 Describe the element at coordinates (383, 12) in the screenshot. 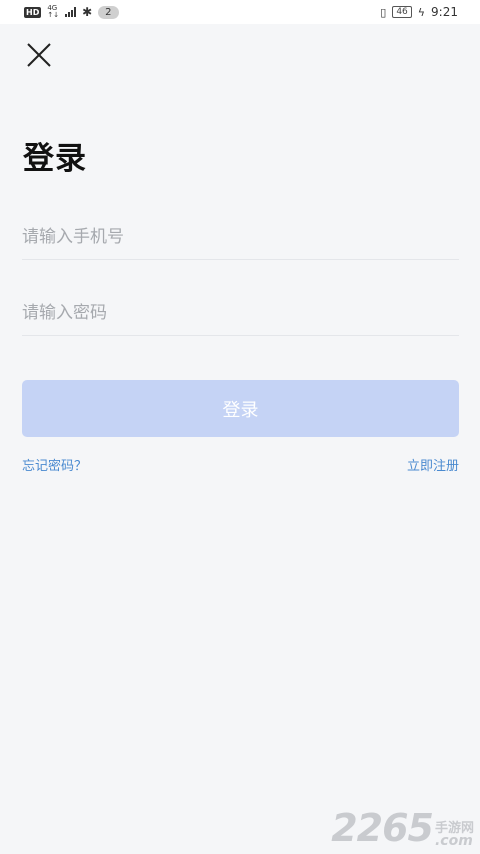

I see `vibrate-icon: ▯` at that location.